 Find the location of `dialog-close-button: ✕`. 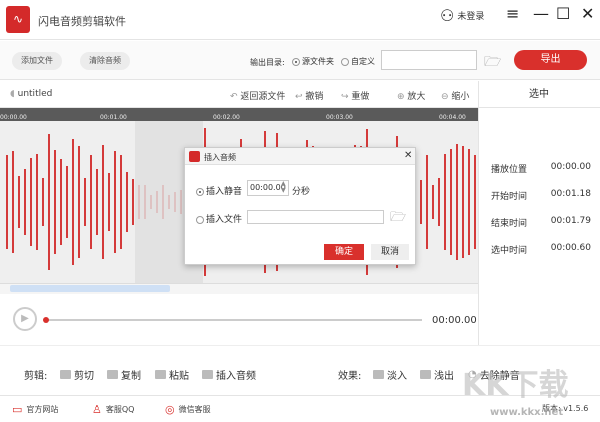

dialog-close-button: ✕ is located at coordinates (408, 155).